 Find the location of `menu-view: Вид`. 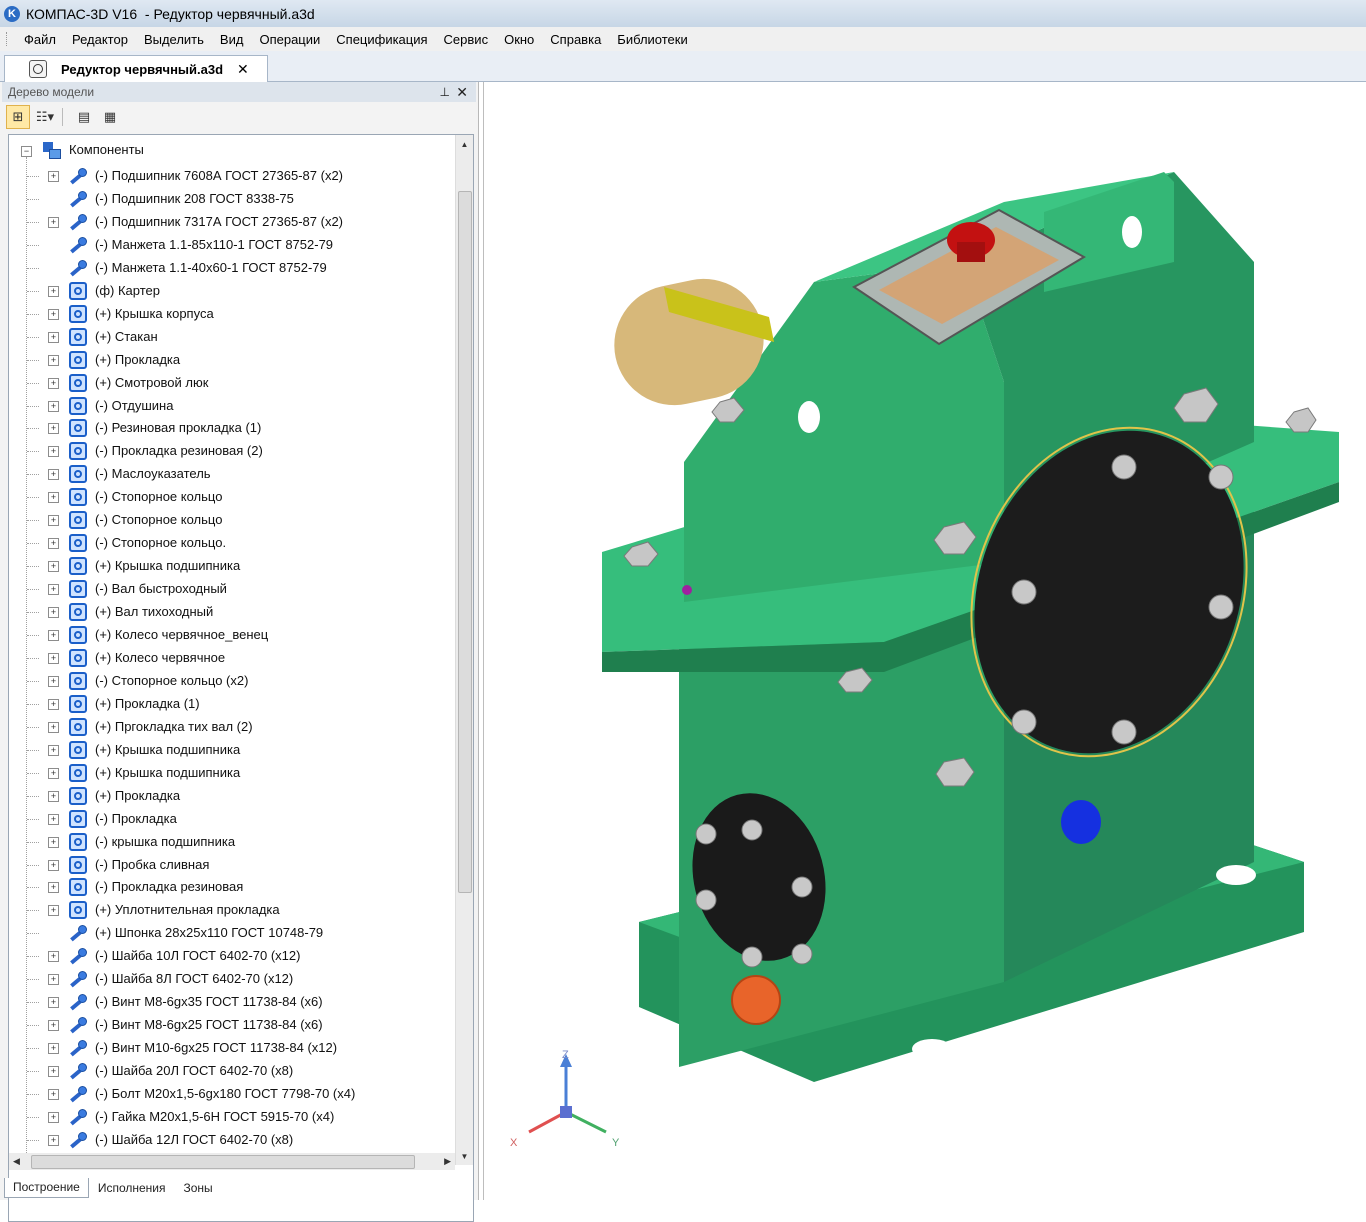

menu-view: Вид is located at coordinates (232, 39).